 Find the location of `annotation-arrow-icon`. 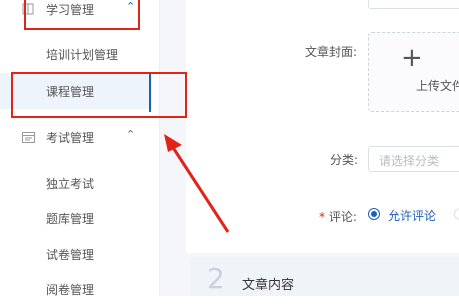

annotation-arrow-icon is located at coordinates (197, 183).